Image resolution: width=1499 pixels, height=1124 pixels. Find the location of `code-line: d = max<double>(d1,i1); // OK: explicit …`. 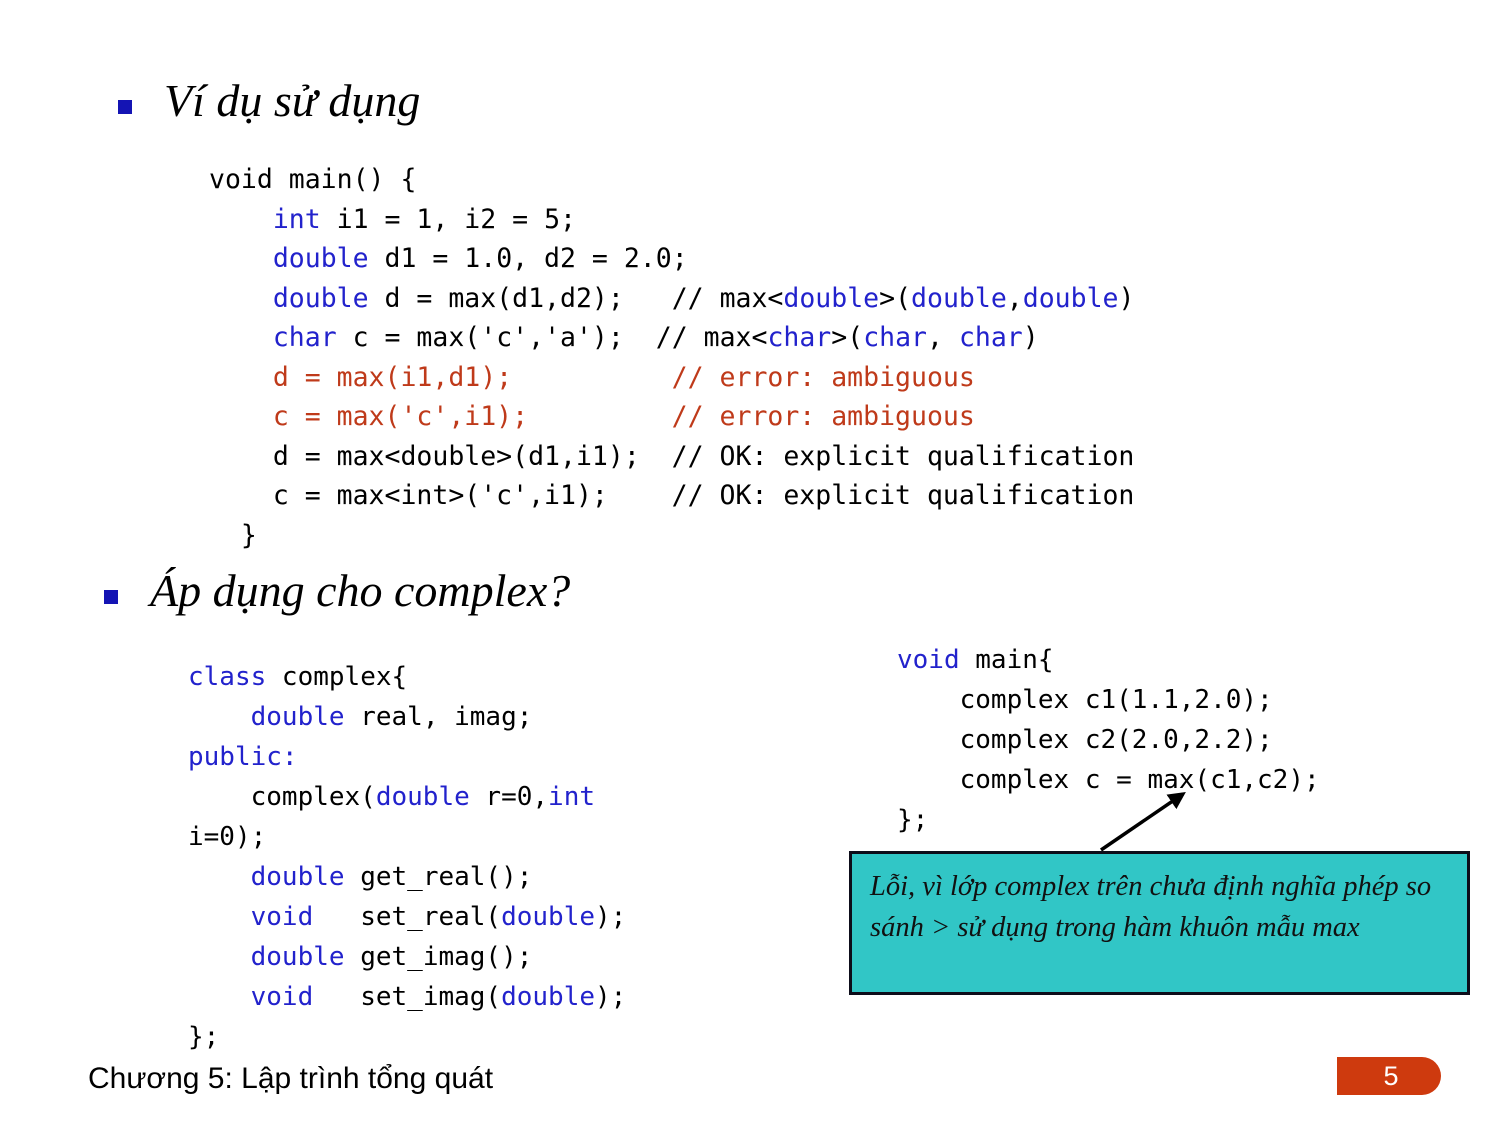

code-line: d = max<double>(d1,i1); // OK: explicit … is located at coordinates (672, 456).